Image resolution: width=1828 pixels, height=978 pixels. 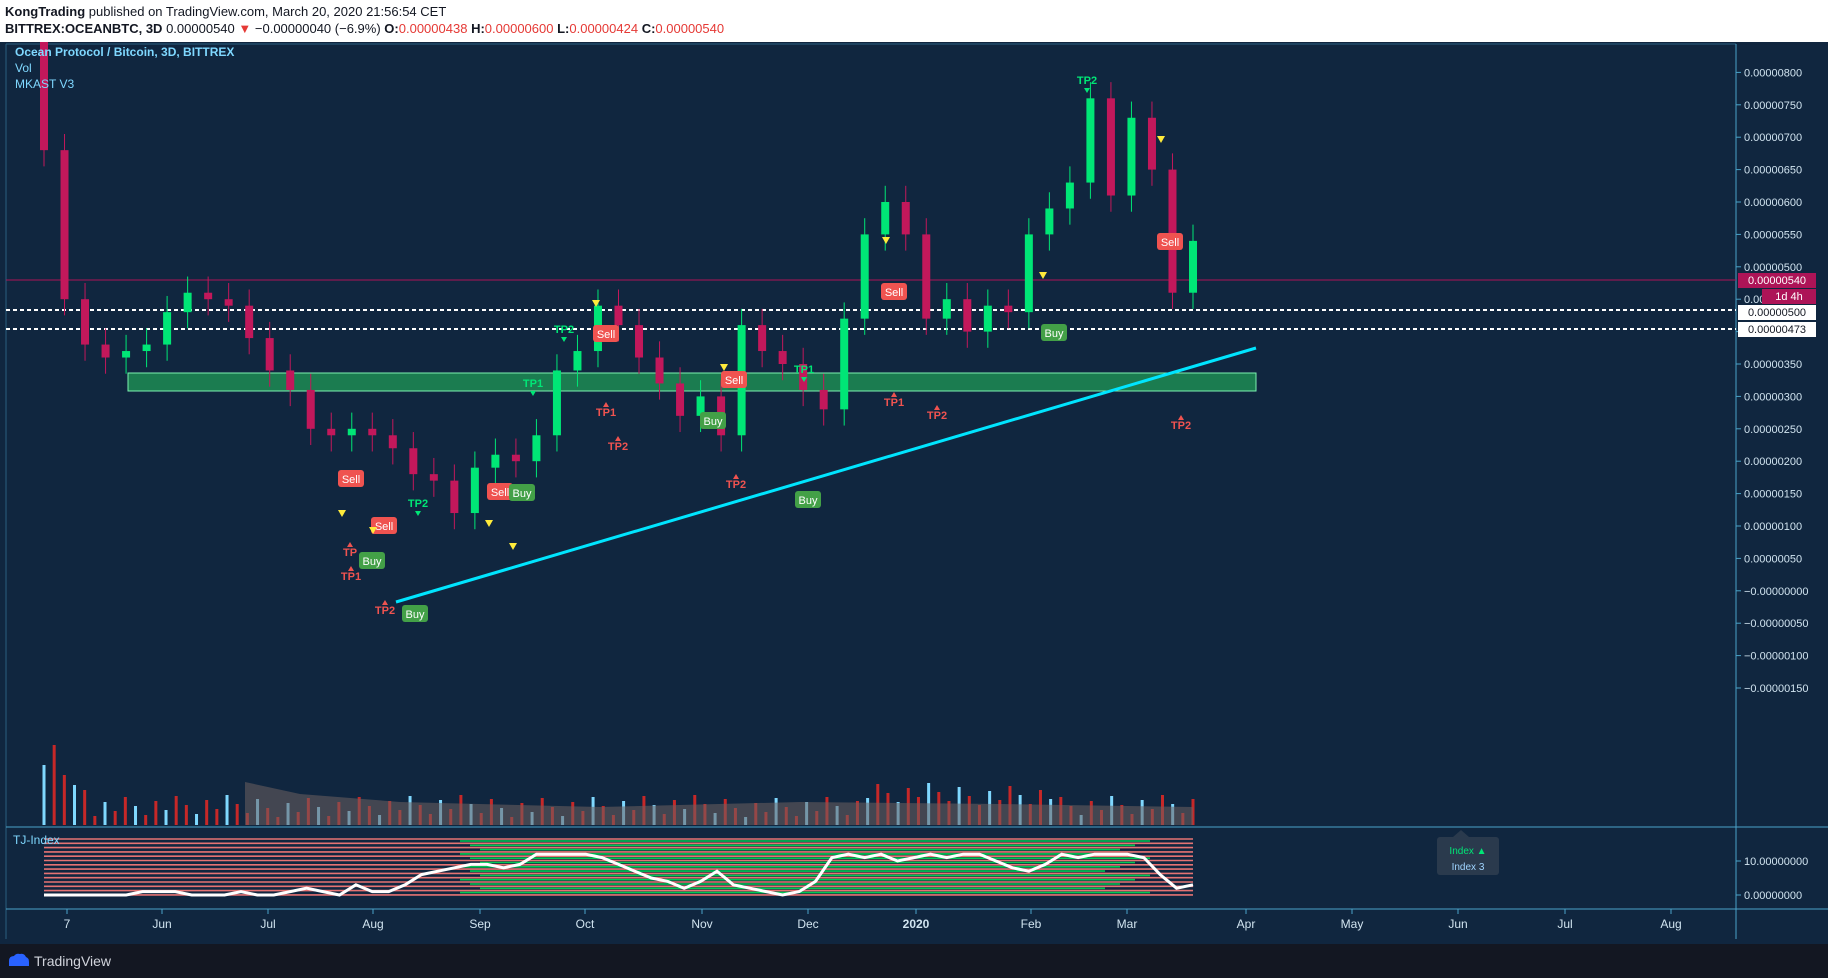 I want to click on x-tick-label: Apr, so click(x=1246, y=924).